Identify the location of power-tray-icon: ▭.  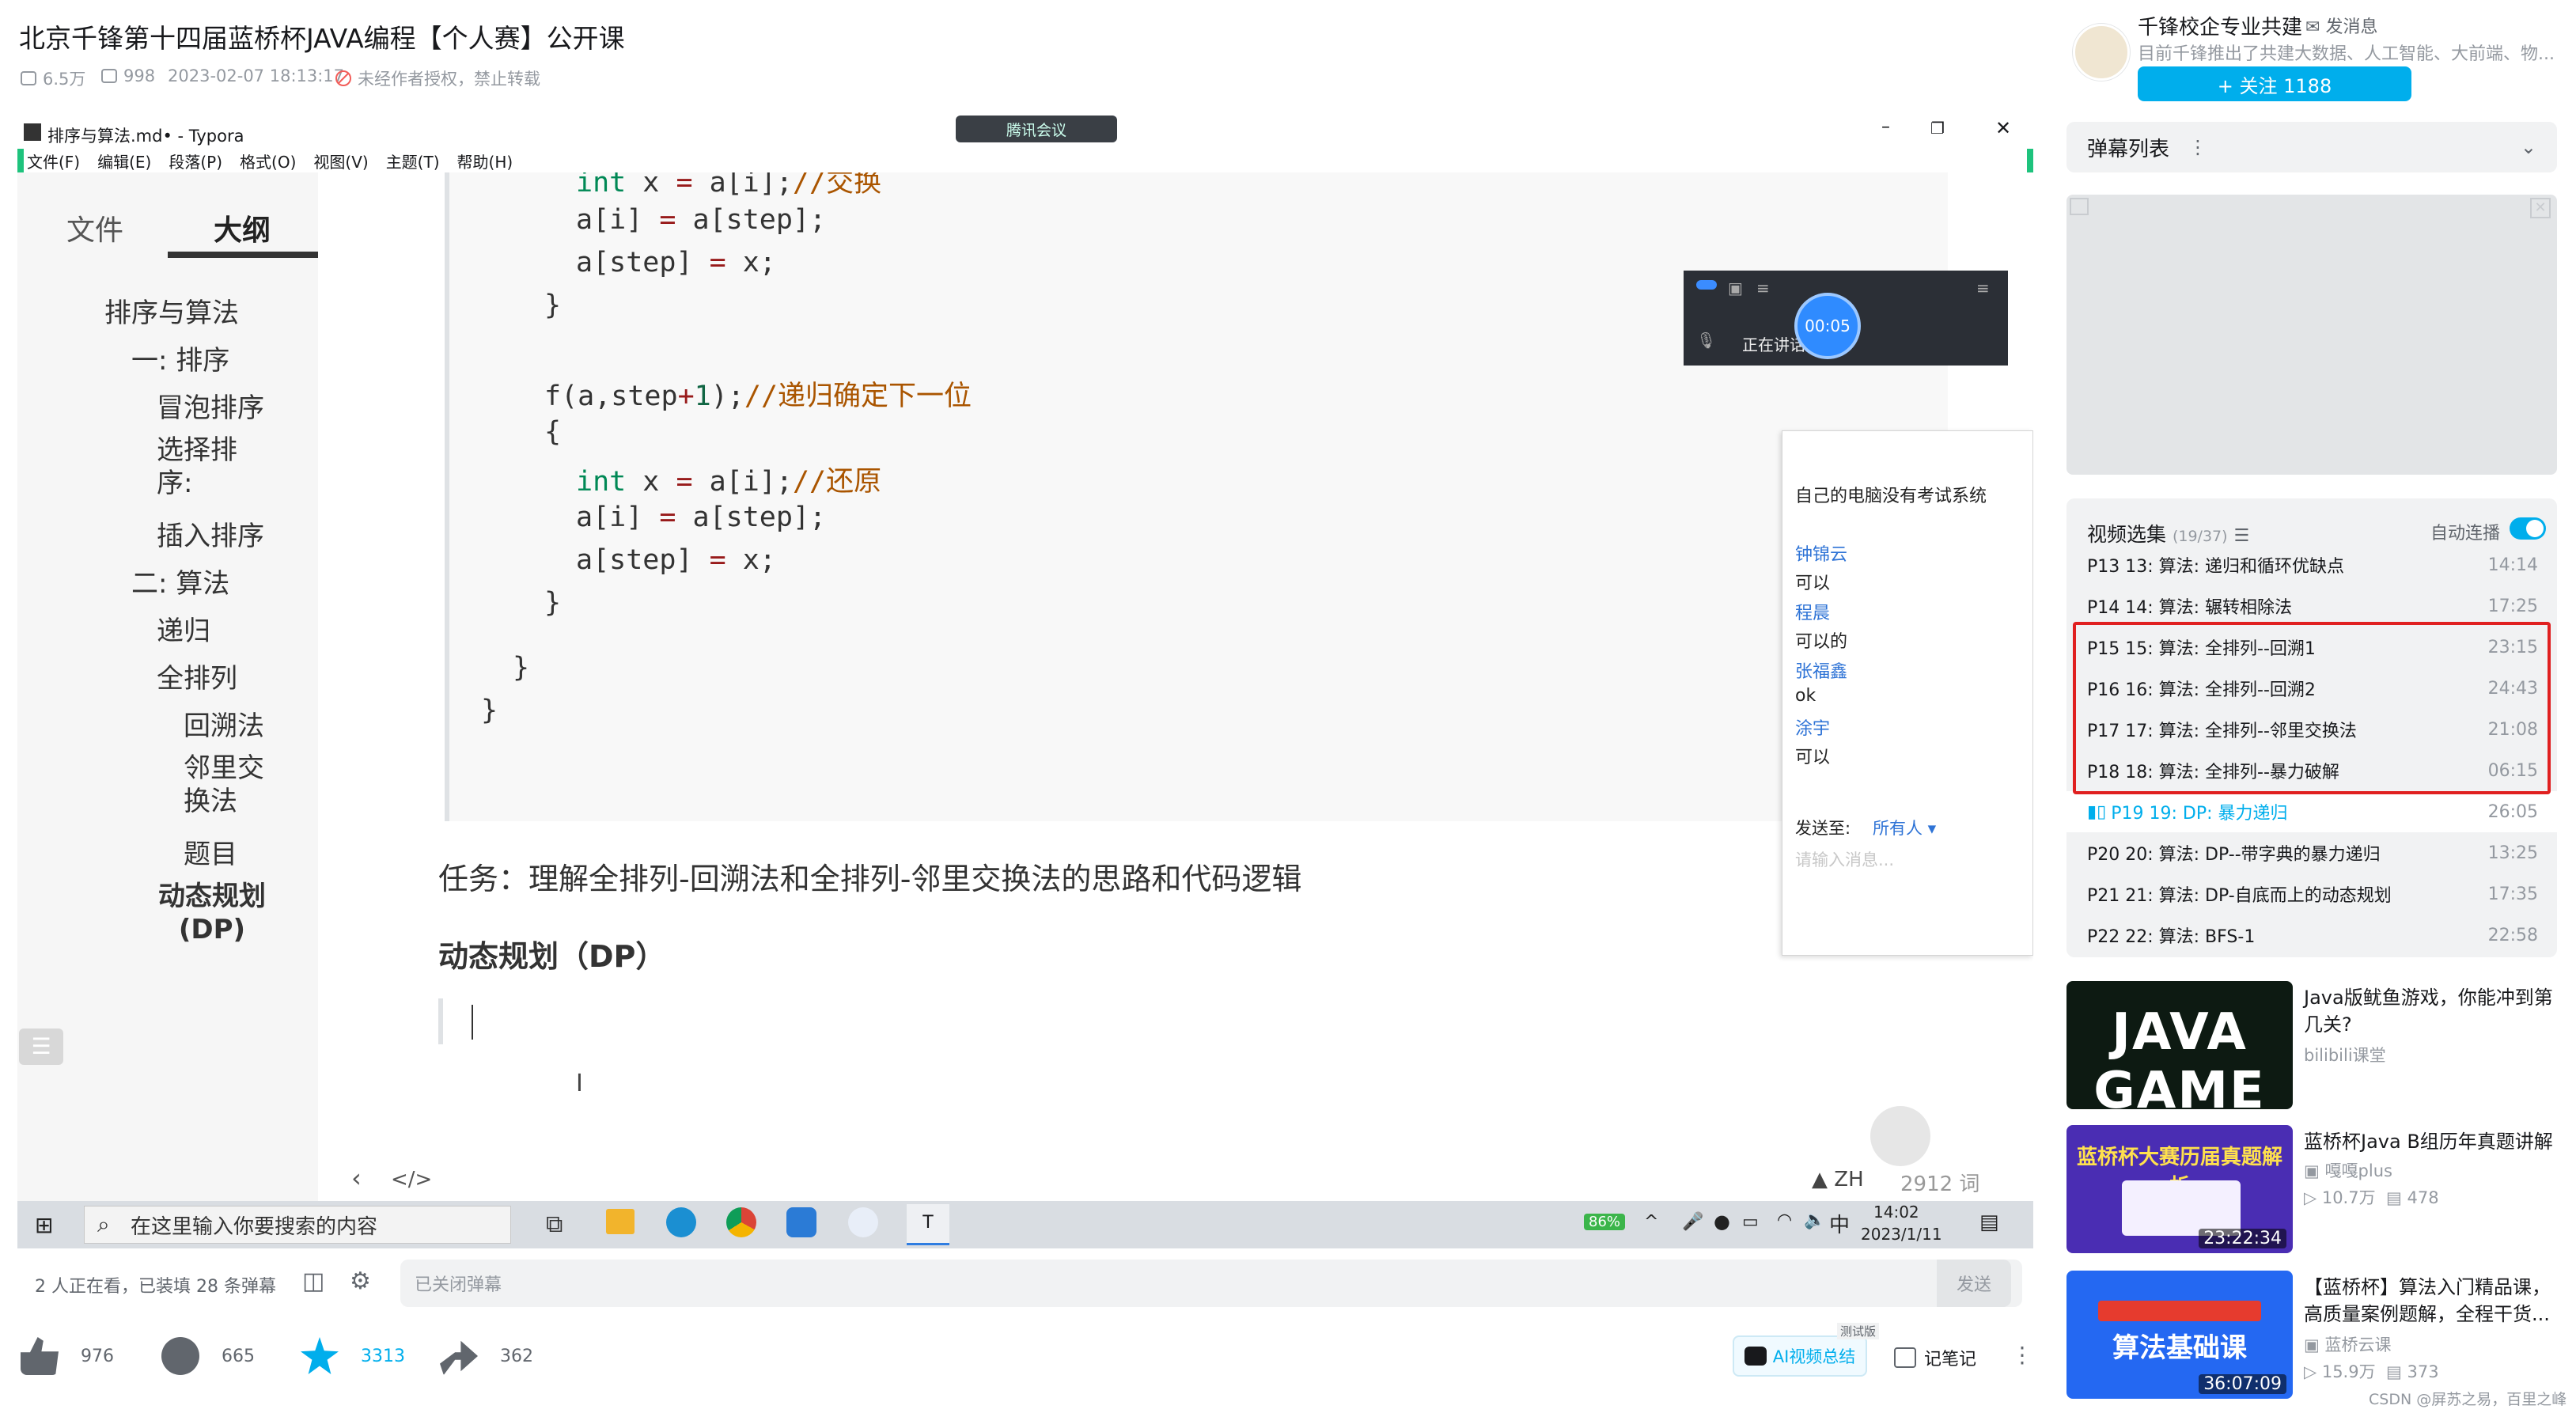
(1750, 1222).